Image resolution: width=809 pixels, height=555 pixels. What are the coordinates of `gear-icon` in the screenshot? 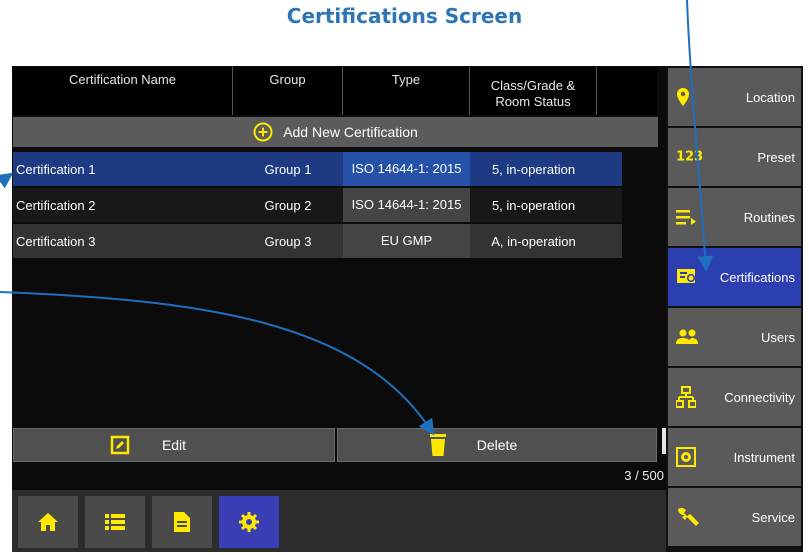 It's located at (249, 522).